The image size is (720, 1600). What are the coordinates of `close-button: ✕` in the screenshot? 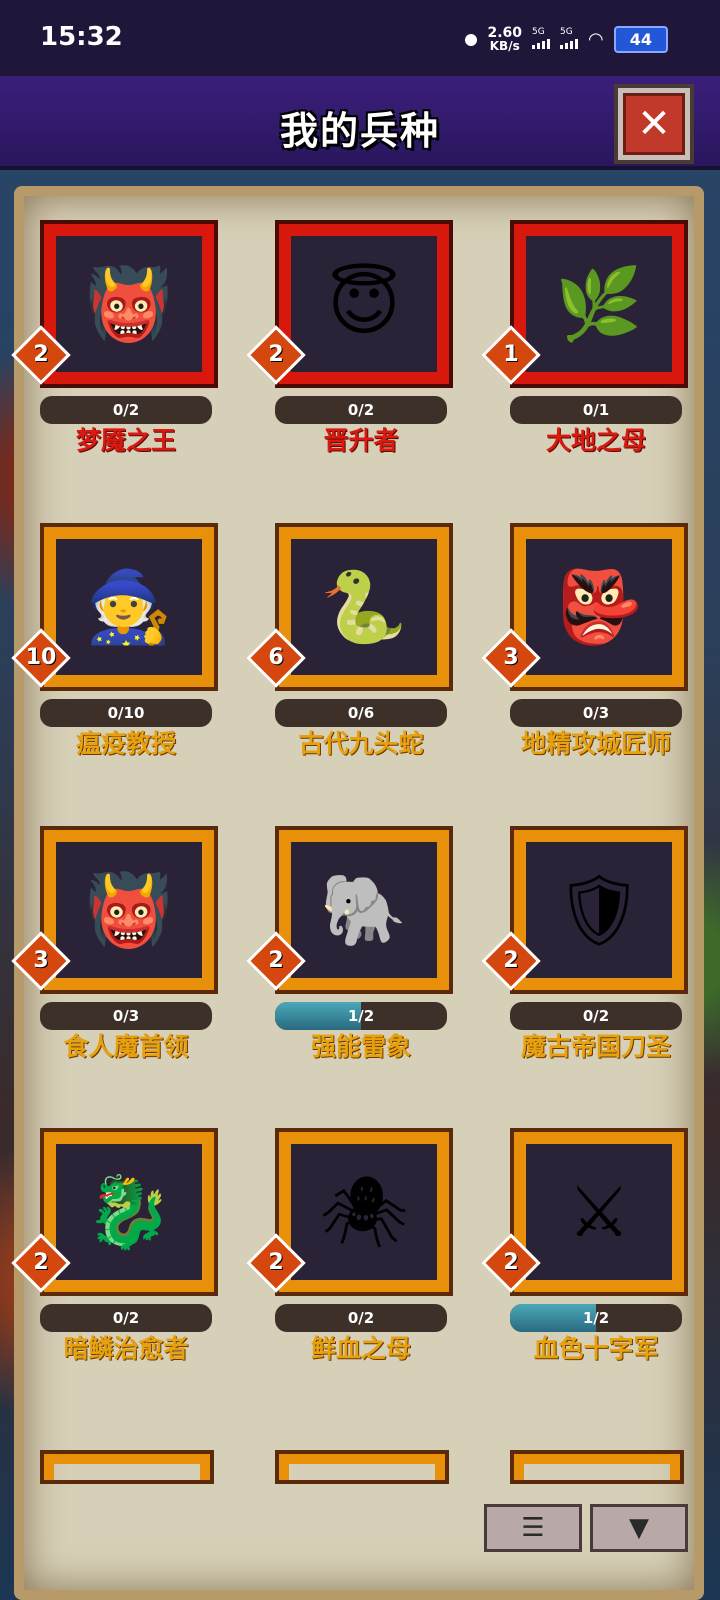 It's located at (654, 124).